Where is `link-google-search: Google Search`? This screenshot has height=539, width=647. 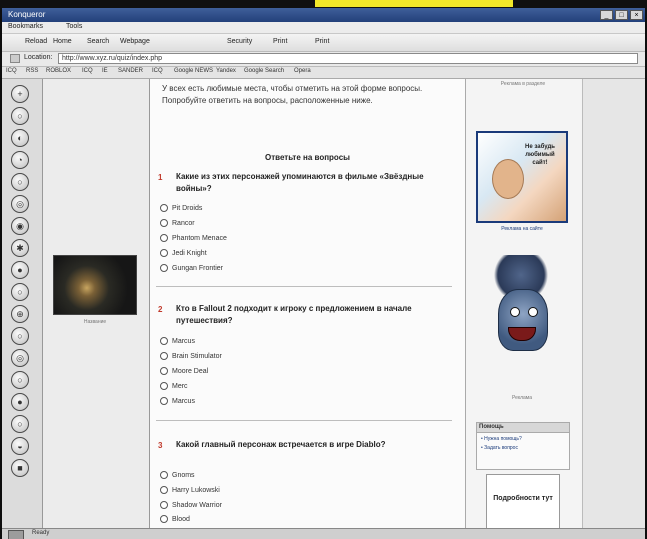 link-google-search: Google Search is located at coordinates (264, 71).